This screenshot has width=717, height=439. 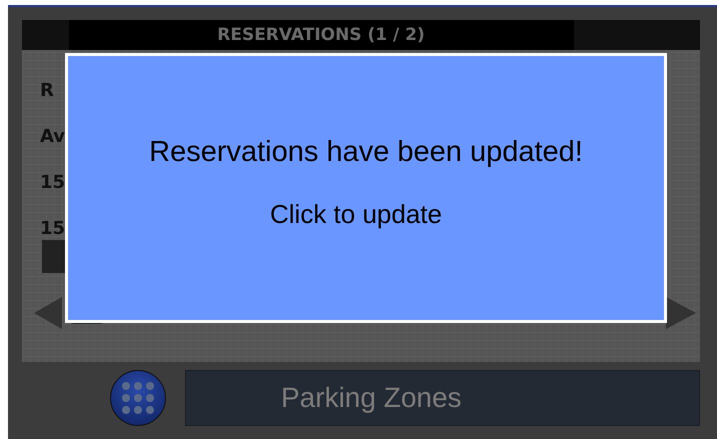 I want to click on dark-button, so click(x=54, y=256).